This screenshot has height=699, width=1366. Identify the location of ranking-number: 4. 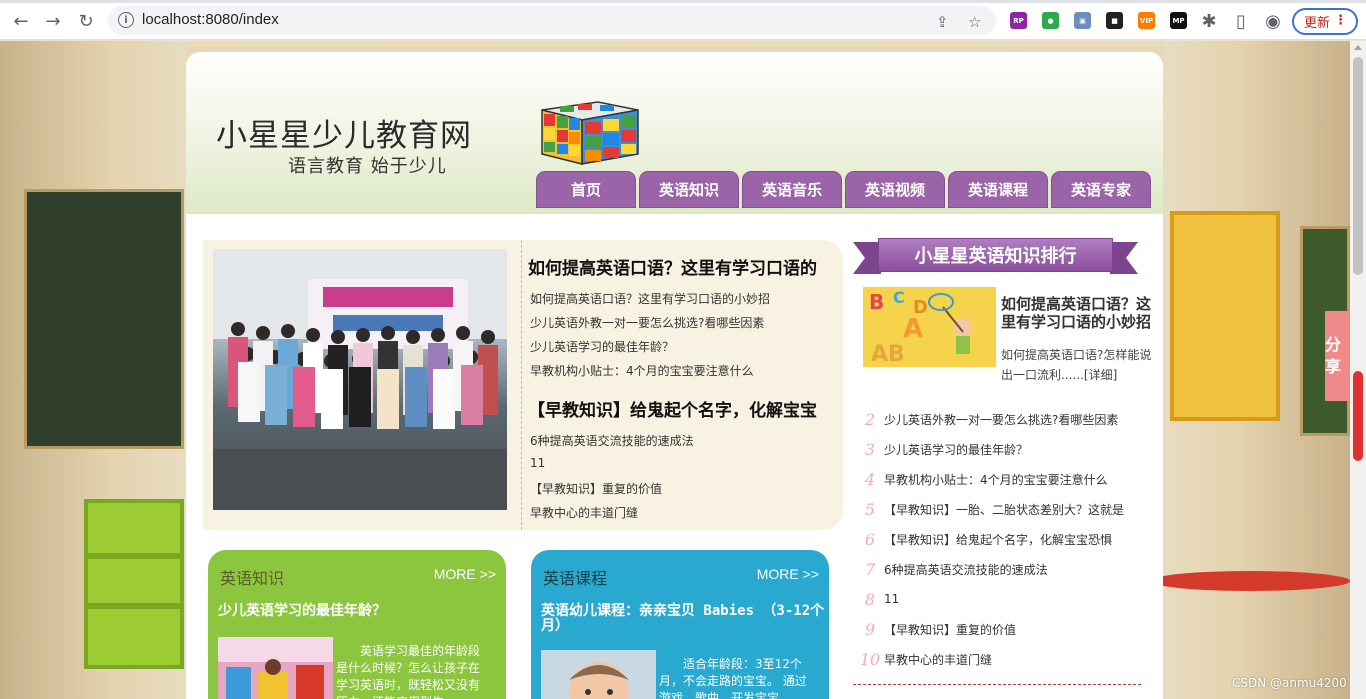
(870, 479).